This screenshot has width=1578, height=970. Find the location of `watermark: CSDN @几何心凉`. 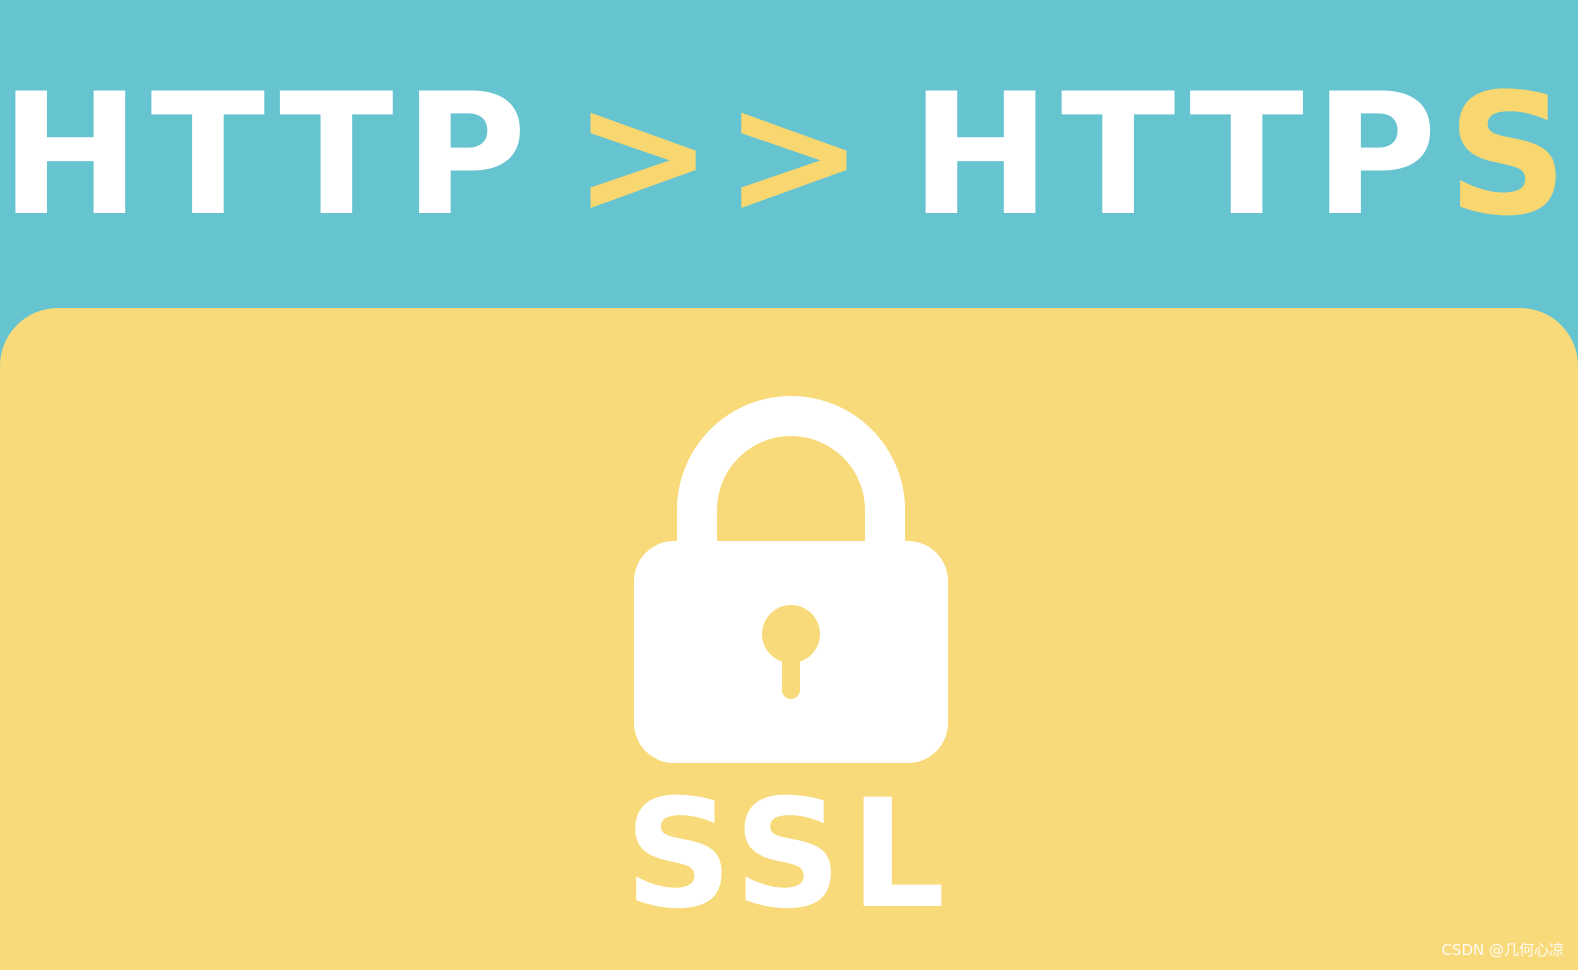

watermark: CSDN @几何心凉 is located at coordinates (1502, 950).